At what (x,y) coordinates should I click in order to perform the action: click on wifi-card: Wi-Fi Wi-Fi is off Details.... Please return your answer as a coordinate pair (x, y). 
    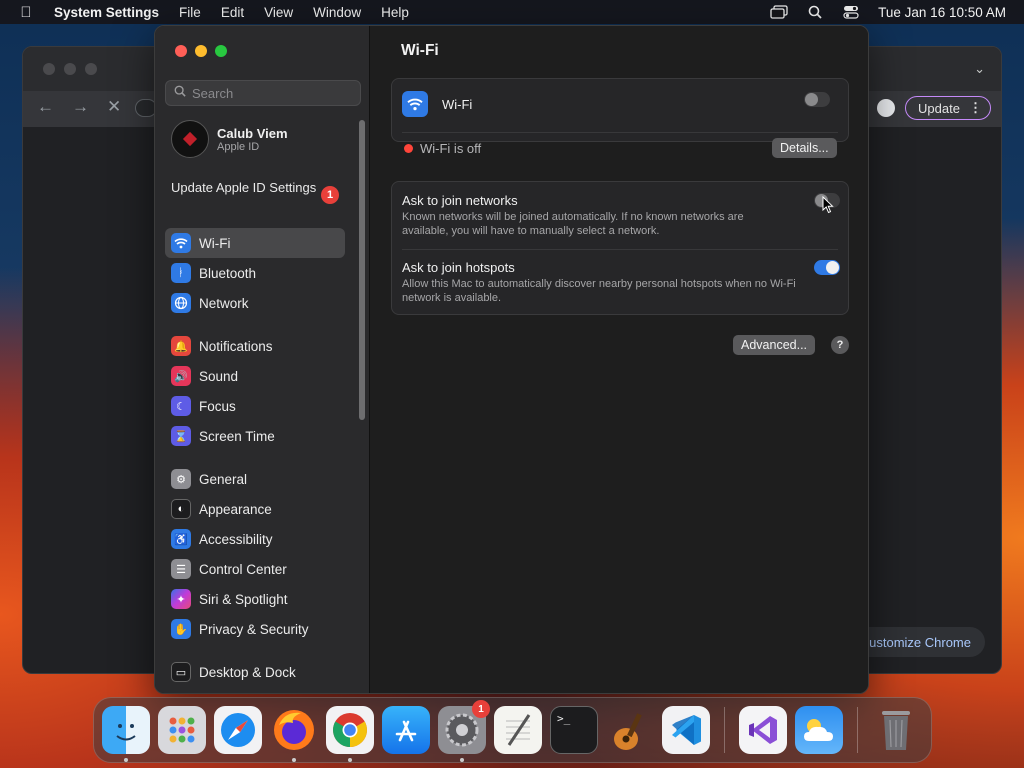
    Looking at the image, I should click on (620, 118).